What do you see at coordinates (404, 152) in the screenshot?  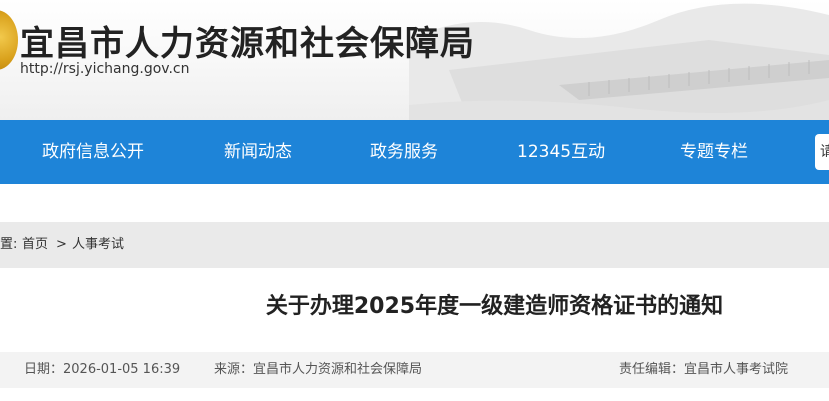 I see `nav-item-services: 政务服务` at bounding box center [404, 152].